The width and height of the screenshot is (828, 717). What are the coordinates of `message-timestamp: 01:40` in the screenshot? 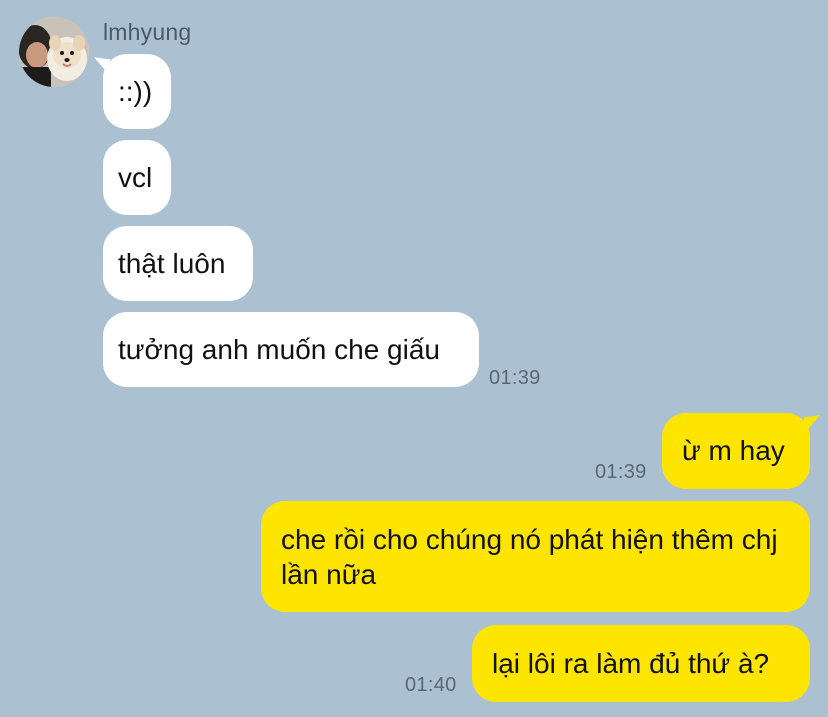 It's located at (431, 685).